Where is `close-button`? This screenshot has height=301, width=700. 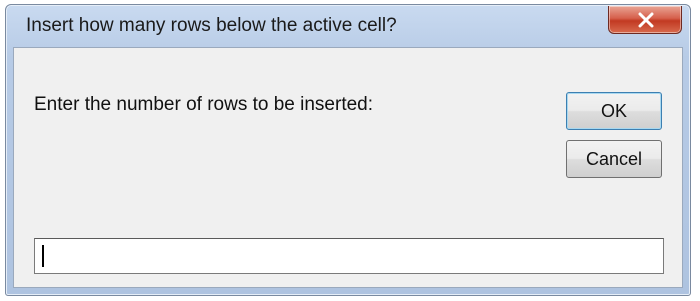 close-button is located at coordinates (645, 20).